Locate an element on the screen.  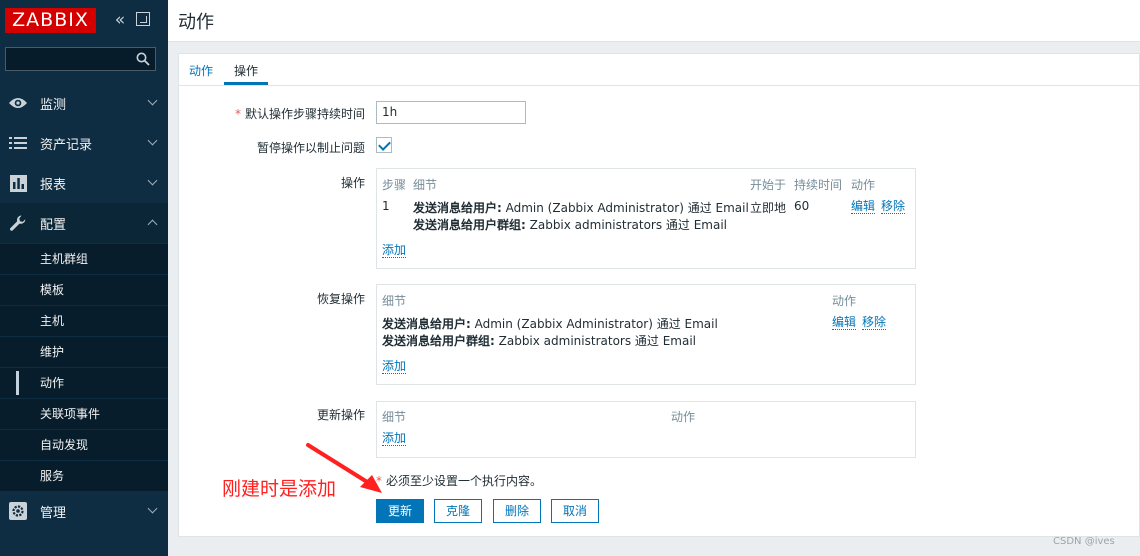
menu-item-label: 监测 is located at coordinates (53, 105).